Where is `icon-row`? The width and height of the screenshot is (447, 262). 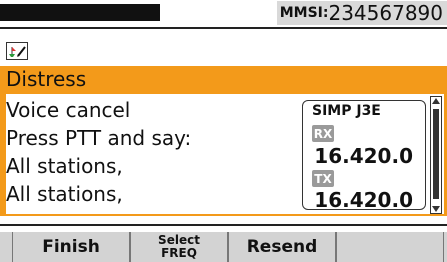 icon-row is located at coordinates (223, 51).